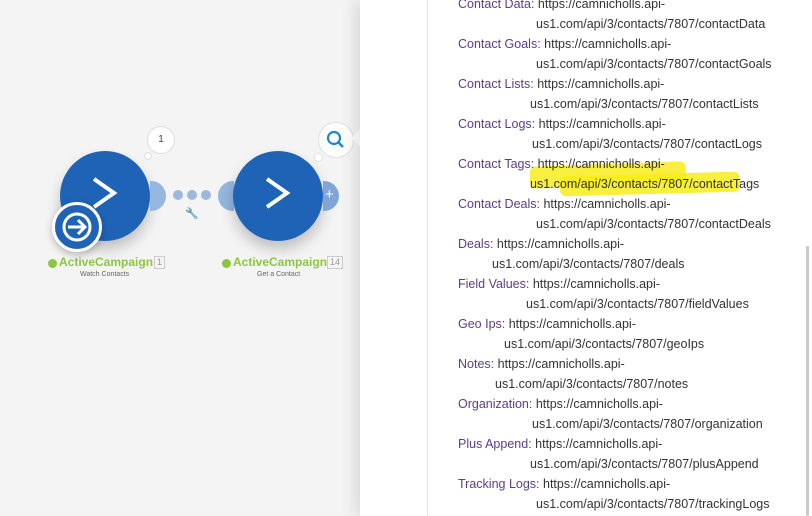 The width and height of the screenshot is (812, 516). What do you see at coordinates (496, 84) in the screenshot?
I see `output-item-key: Contact Lists:` at bounding box center [496, 84].